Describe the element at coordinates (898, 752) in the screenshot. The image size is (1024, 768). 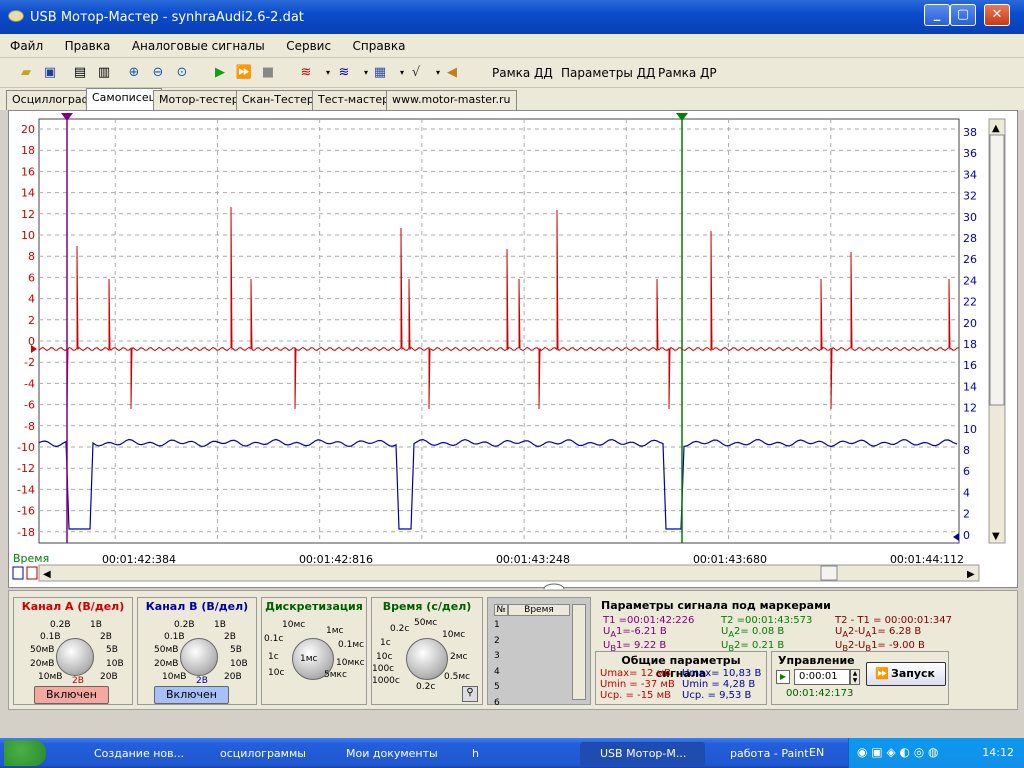
I see `tray-icons: ◉ ▣ ◈ ◐ ◎ ◍` at that location.